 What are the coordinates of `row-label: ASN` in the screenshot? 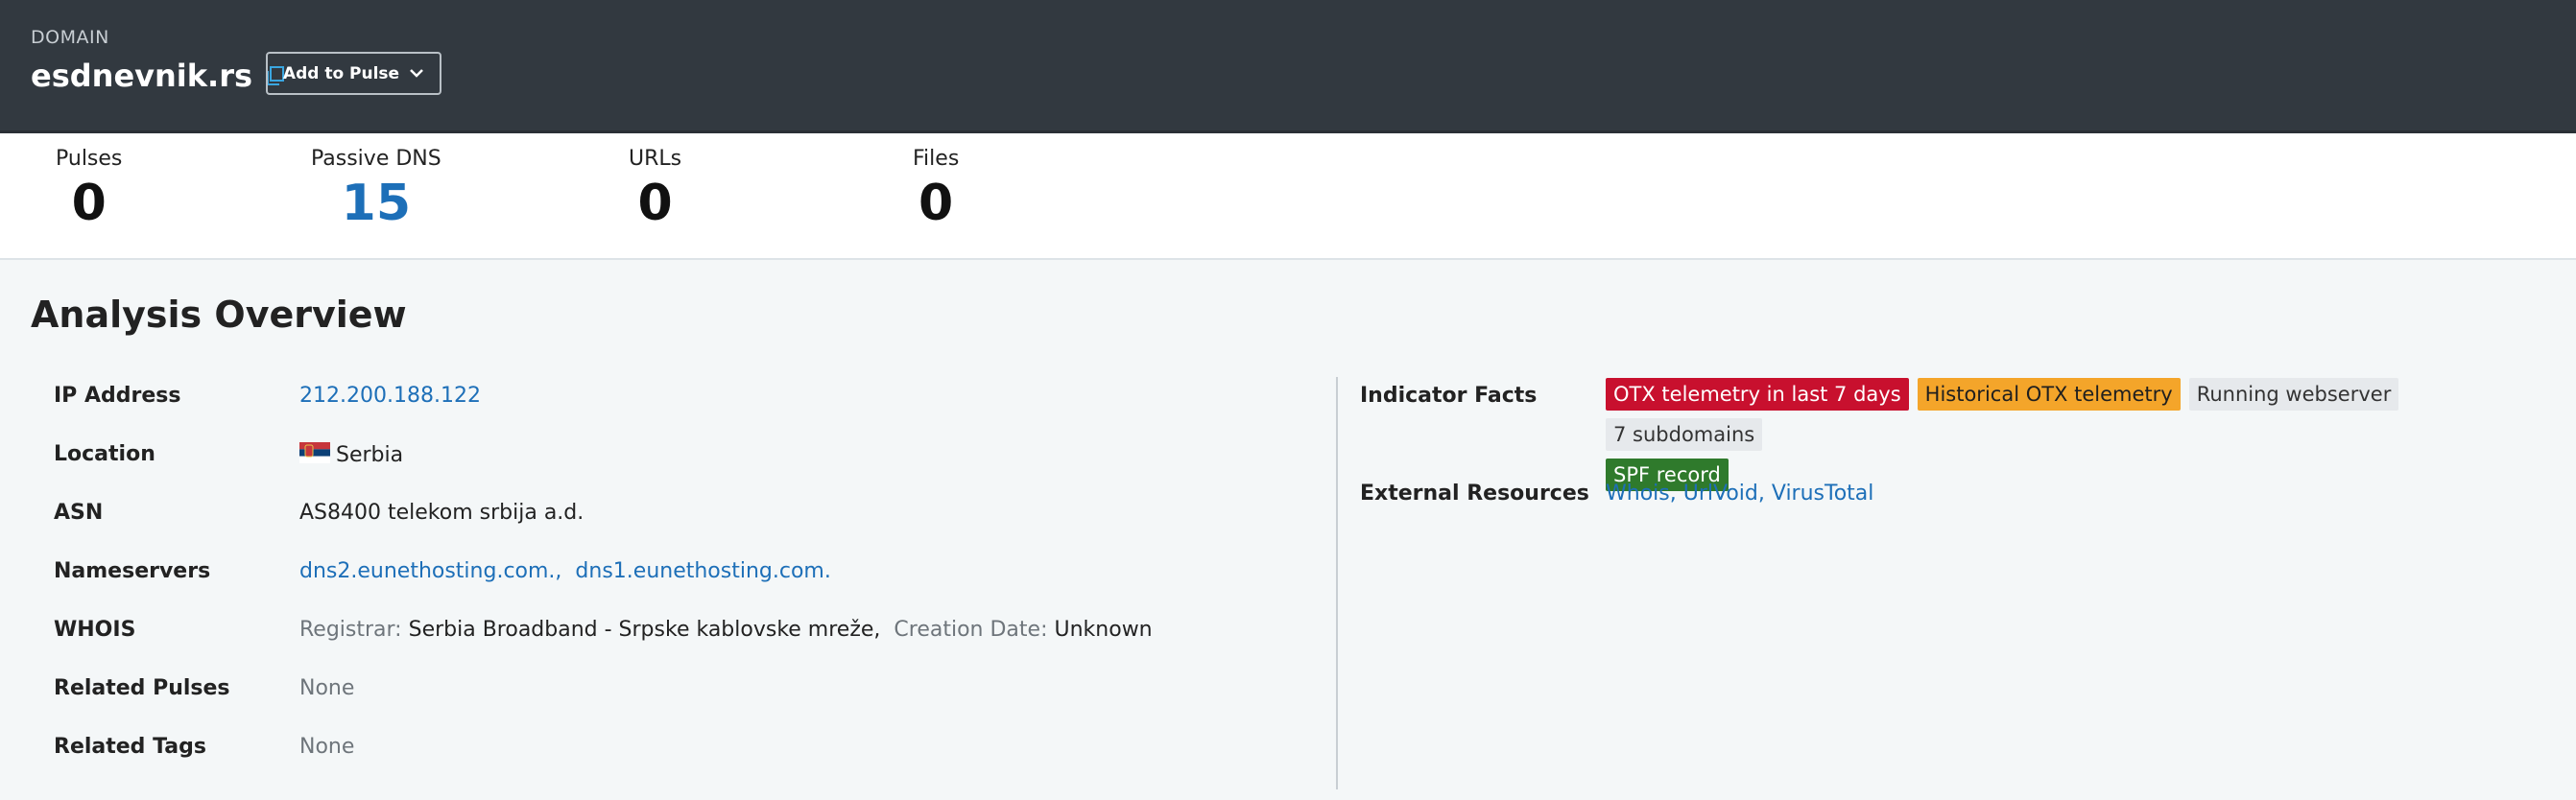 It's located at (79, 513).